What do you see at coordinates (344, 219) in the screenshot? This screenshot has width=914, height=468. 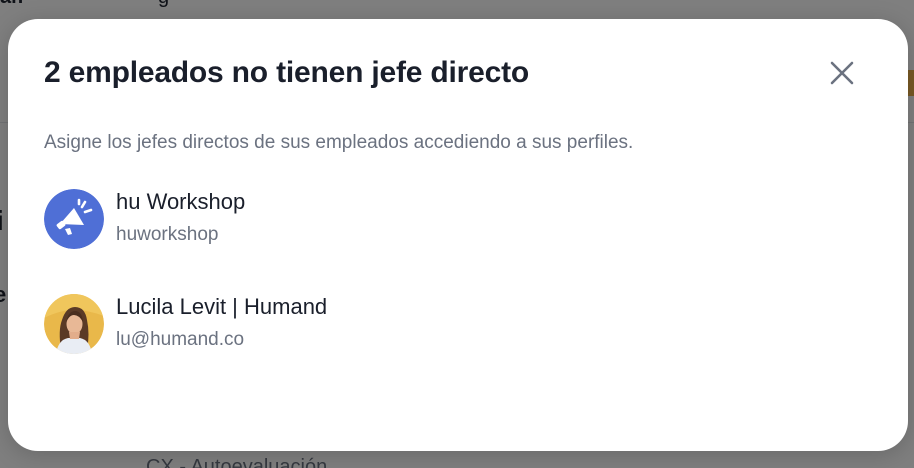 I see `employee-item: hu Workshop huworkshop` at bounding box center [344, 219].